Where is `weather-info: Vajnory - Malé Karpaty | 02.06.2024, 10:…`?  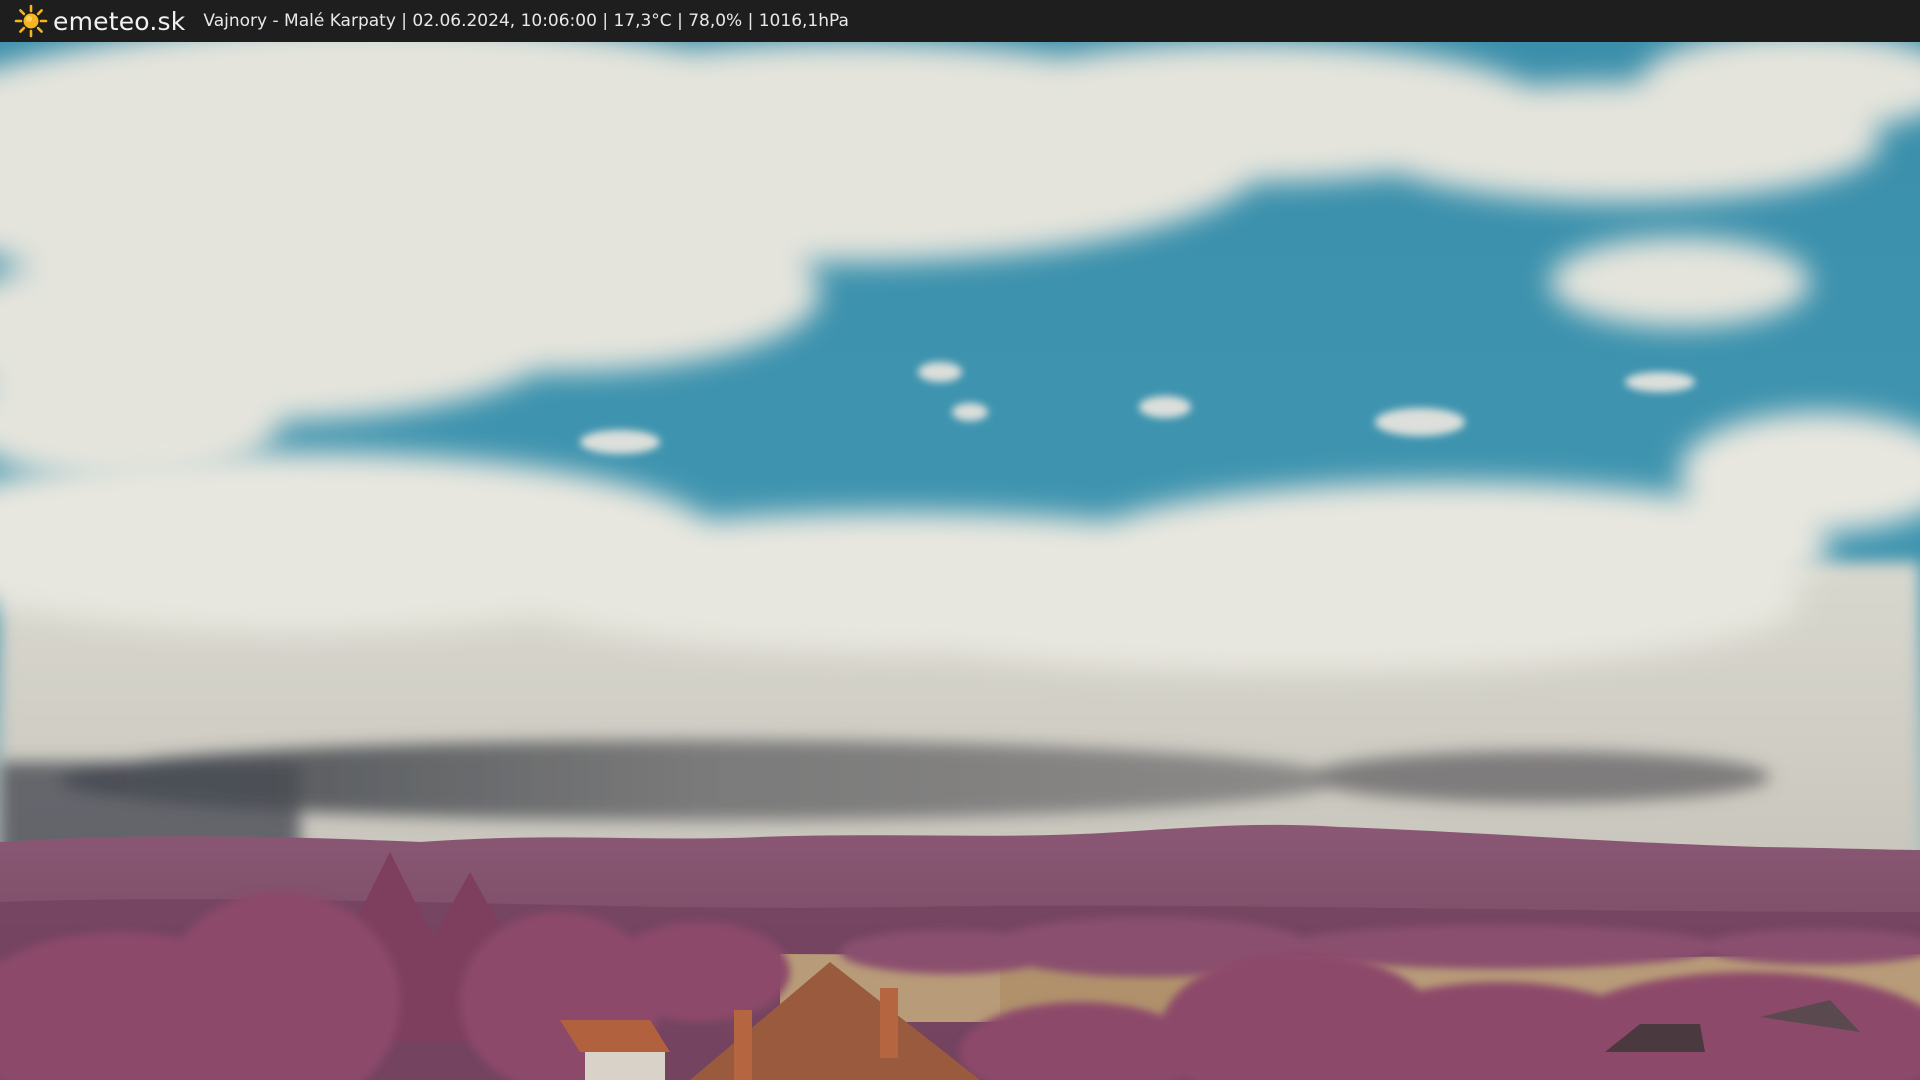 weather-info: Vajnory - Malé Karpaty | 02.06.2024, 10:… is located at coordinates (526, 21).